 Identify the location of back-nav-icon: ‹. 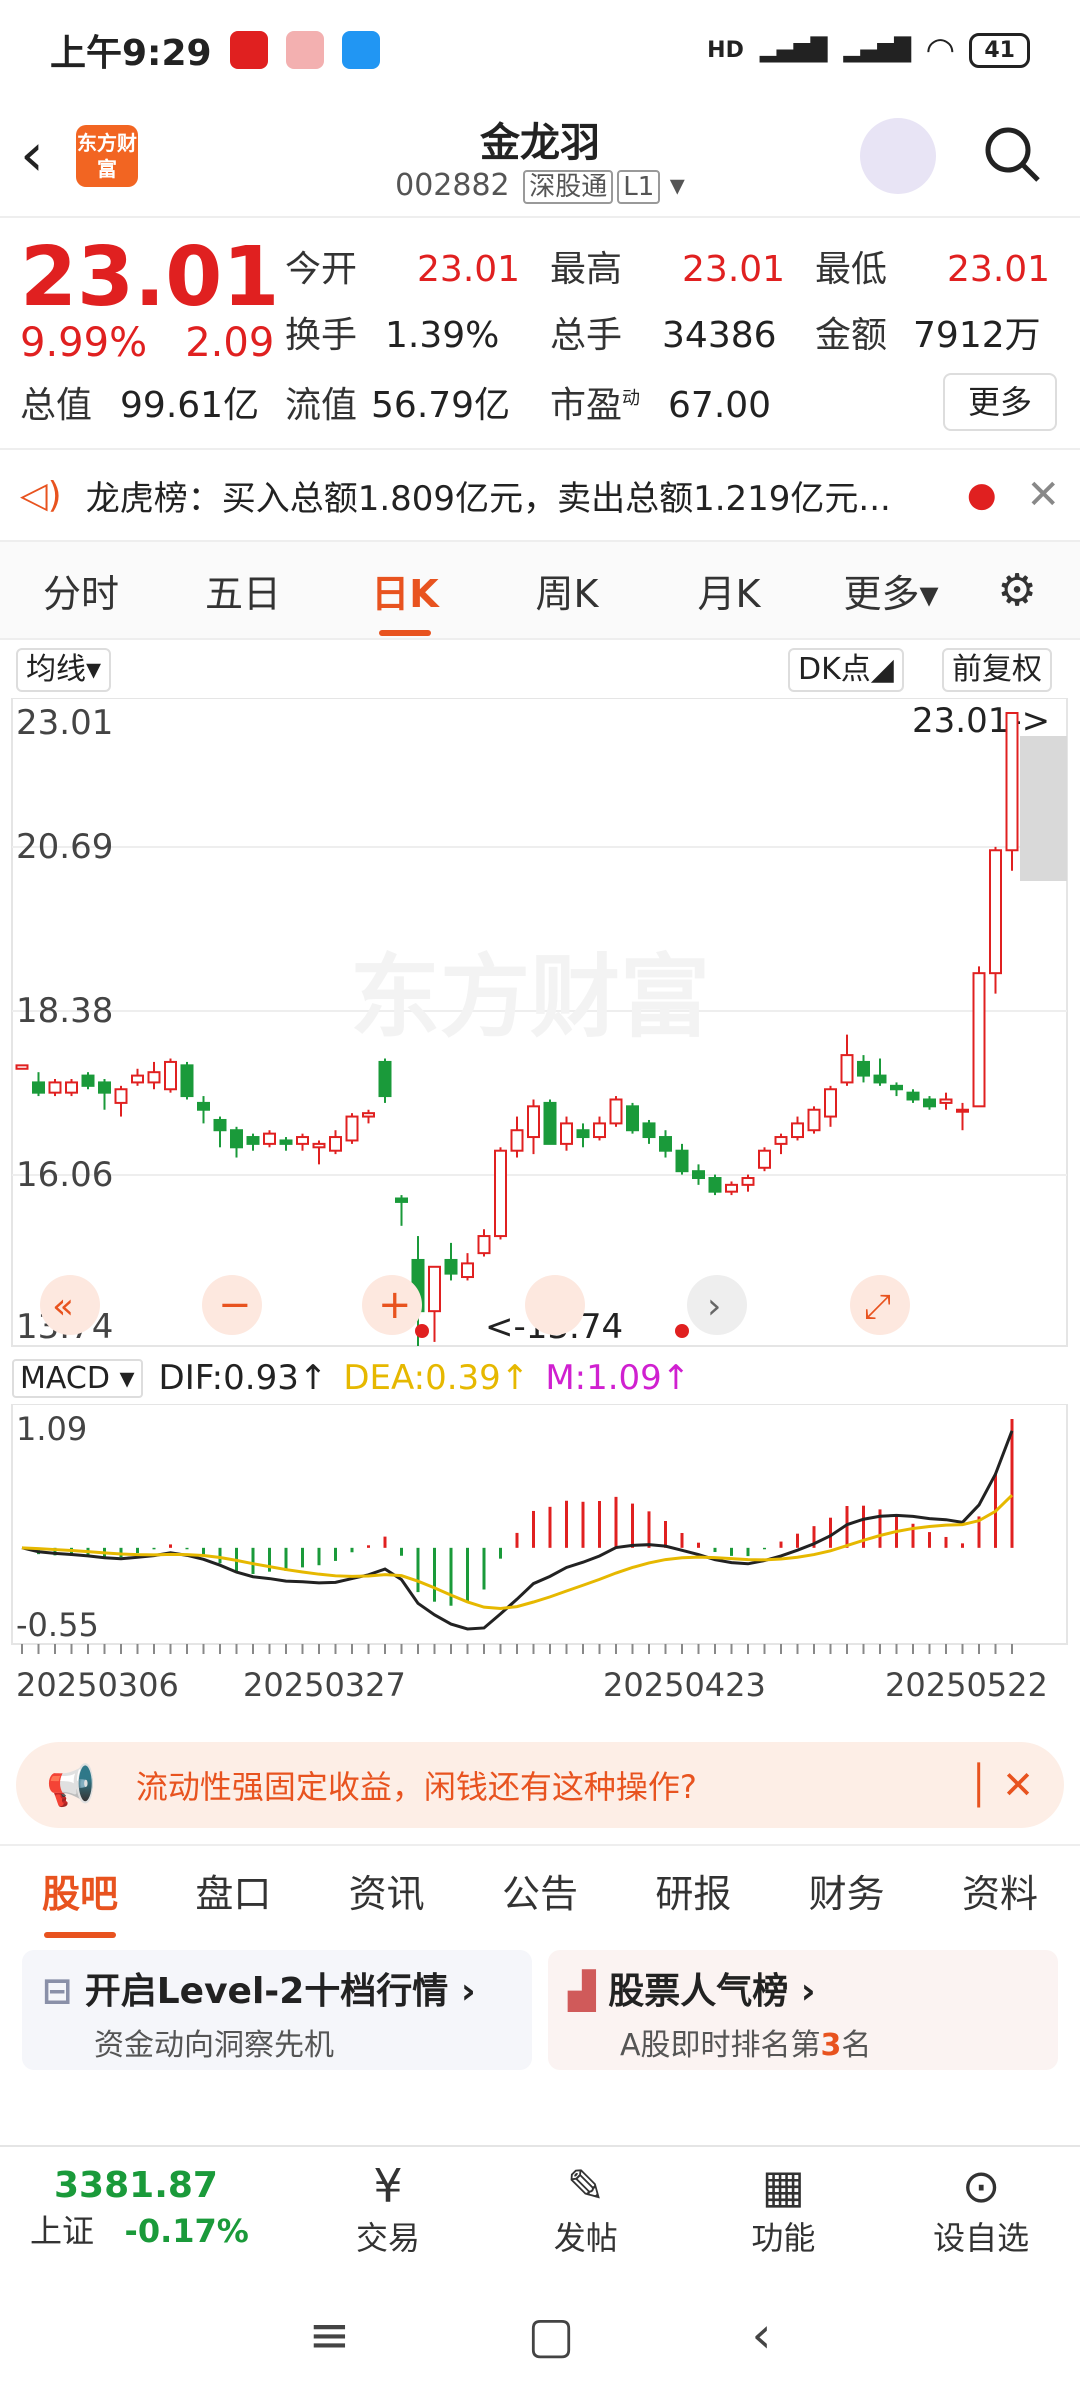
(762, 2335).